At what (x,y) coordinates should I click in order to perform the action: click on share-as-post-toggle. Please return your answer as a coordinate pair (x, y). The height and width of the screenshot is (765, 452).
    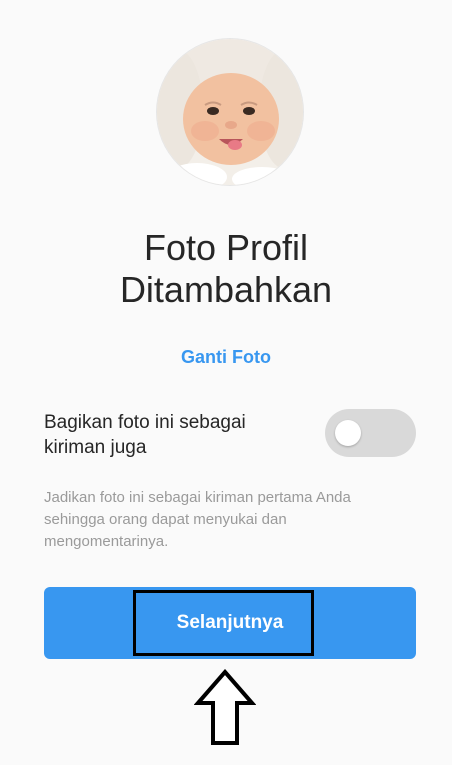
    Looking at the image, I should click on (370, 433).